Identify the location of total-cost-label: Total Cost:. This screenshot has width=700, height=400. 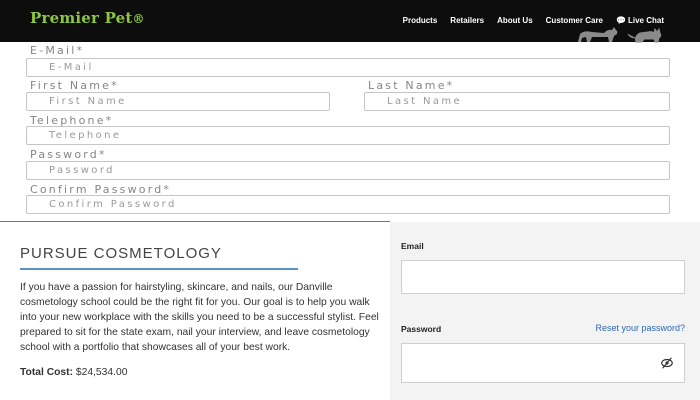
(47, 372).